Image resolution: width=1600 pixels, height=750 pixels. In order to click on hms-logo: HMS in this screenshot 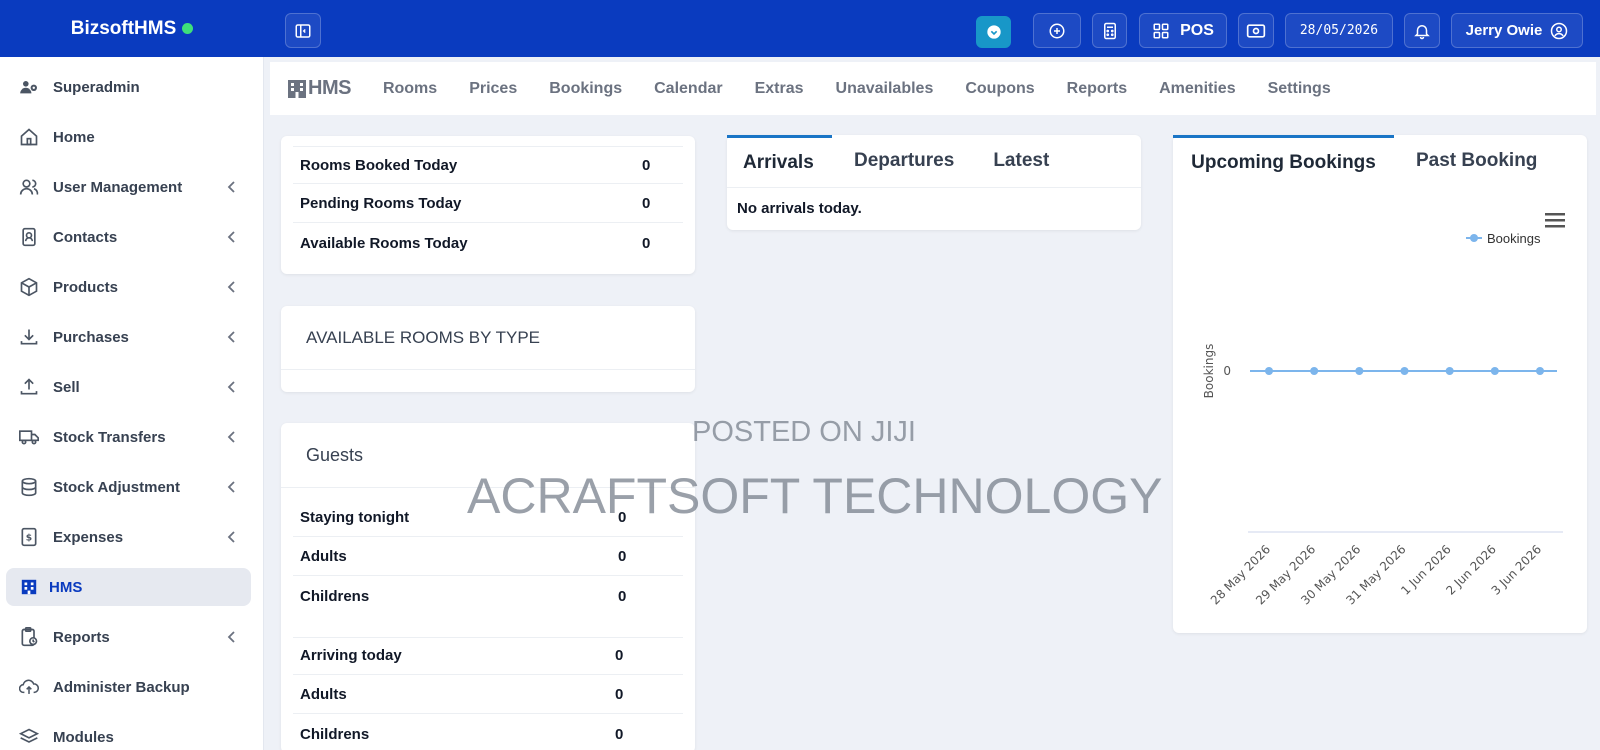, I will do `click(318, 88)`.